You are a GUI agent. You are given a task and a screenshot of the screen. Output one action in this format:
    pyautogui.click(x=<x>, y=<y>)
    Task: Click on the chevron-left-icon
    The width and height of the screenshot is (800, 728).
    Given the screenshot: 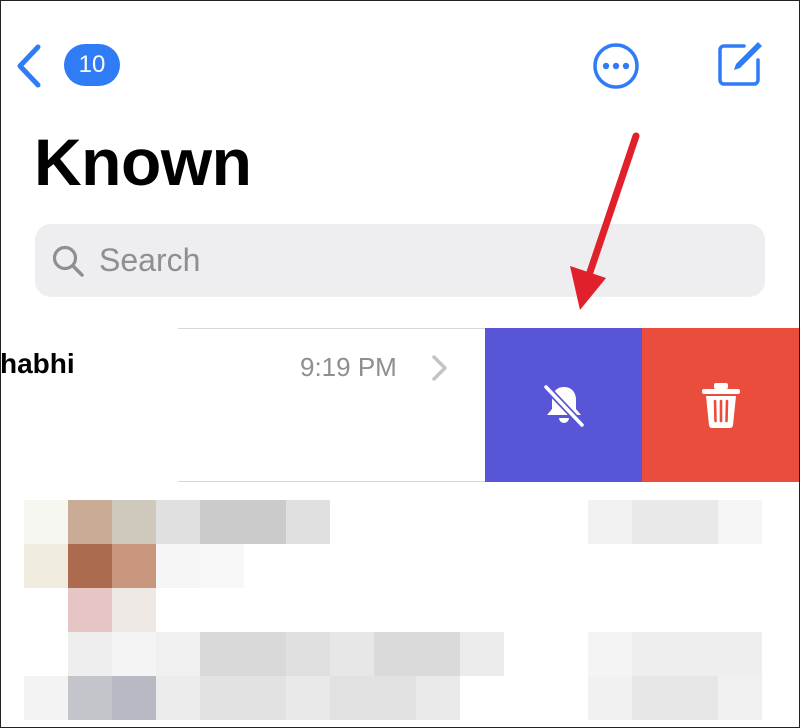 What is the action you would take?
    pyautogui.click(x=29, y=66)
    